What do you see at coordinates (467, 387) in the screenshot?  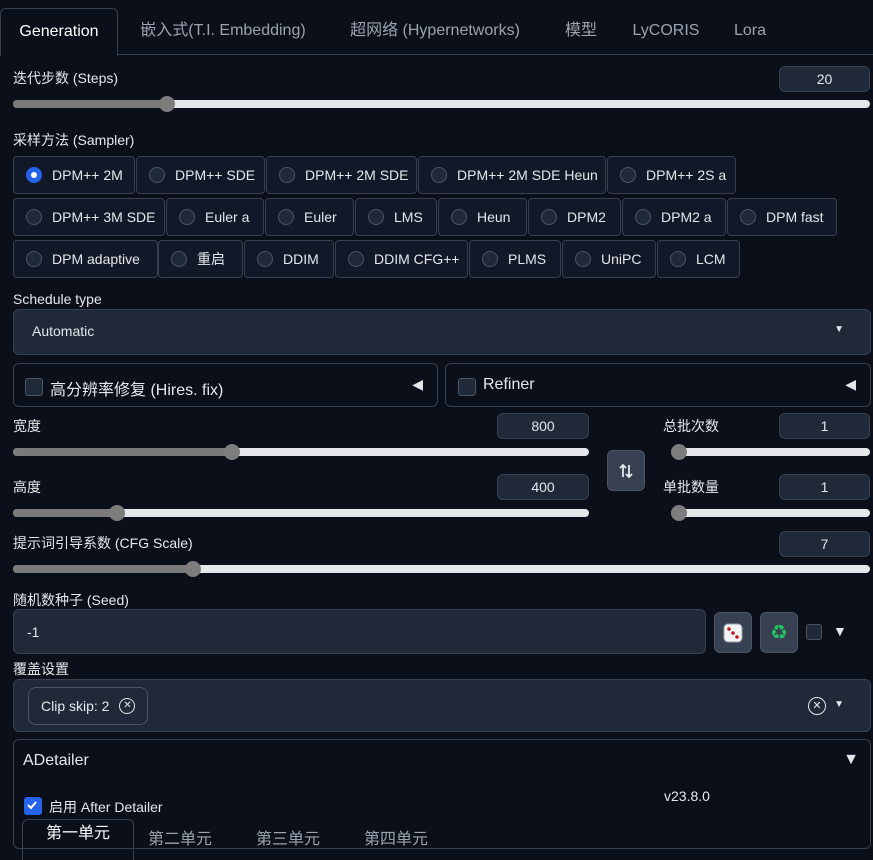 I see `refiner-checkbox` at bounding box center [467, 387].